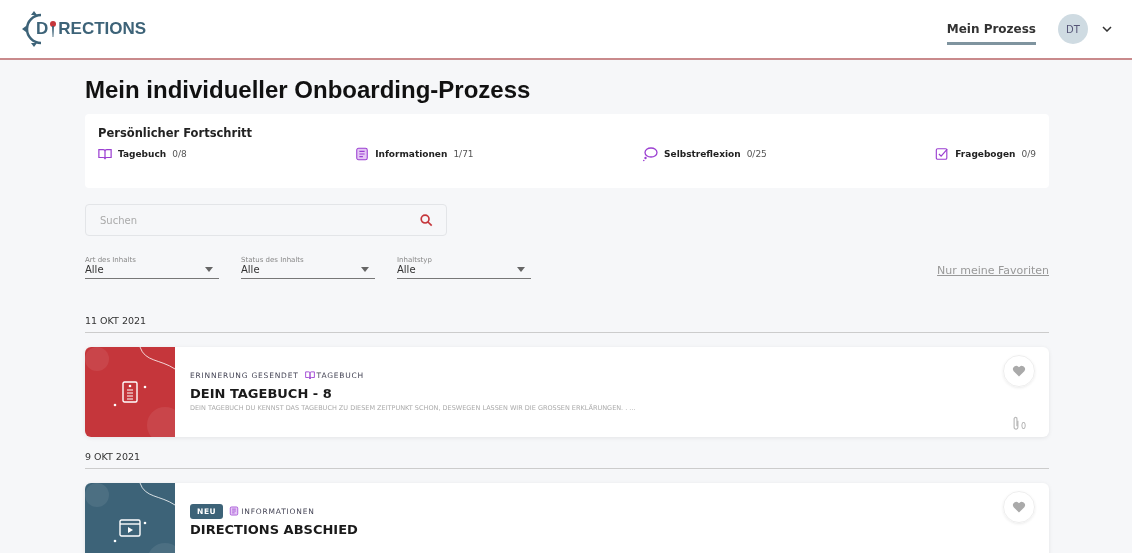  Describe the element at coordinates (130, 528) in the screenshot. I see `video-clip-icon` at that location.